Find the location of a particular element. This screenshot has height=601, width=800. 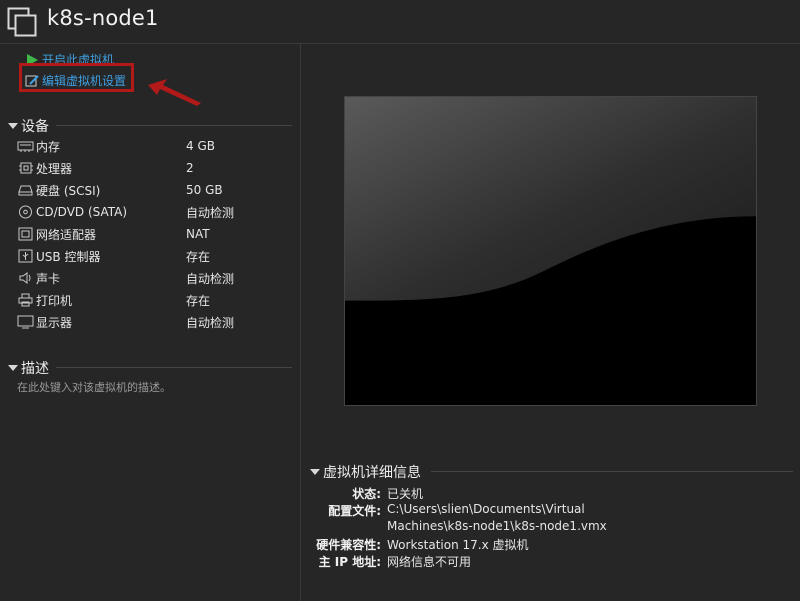

detail-value: C:\Users\slien\Documents\Virtual is located at coordinates (486, 509).